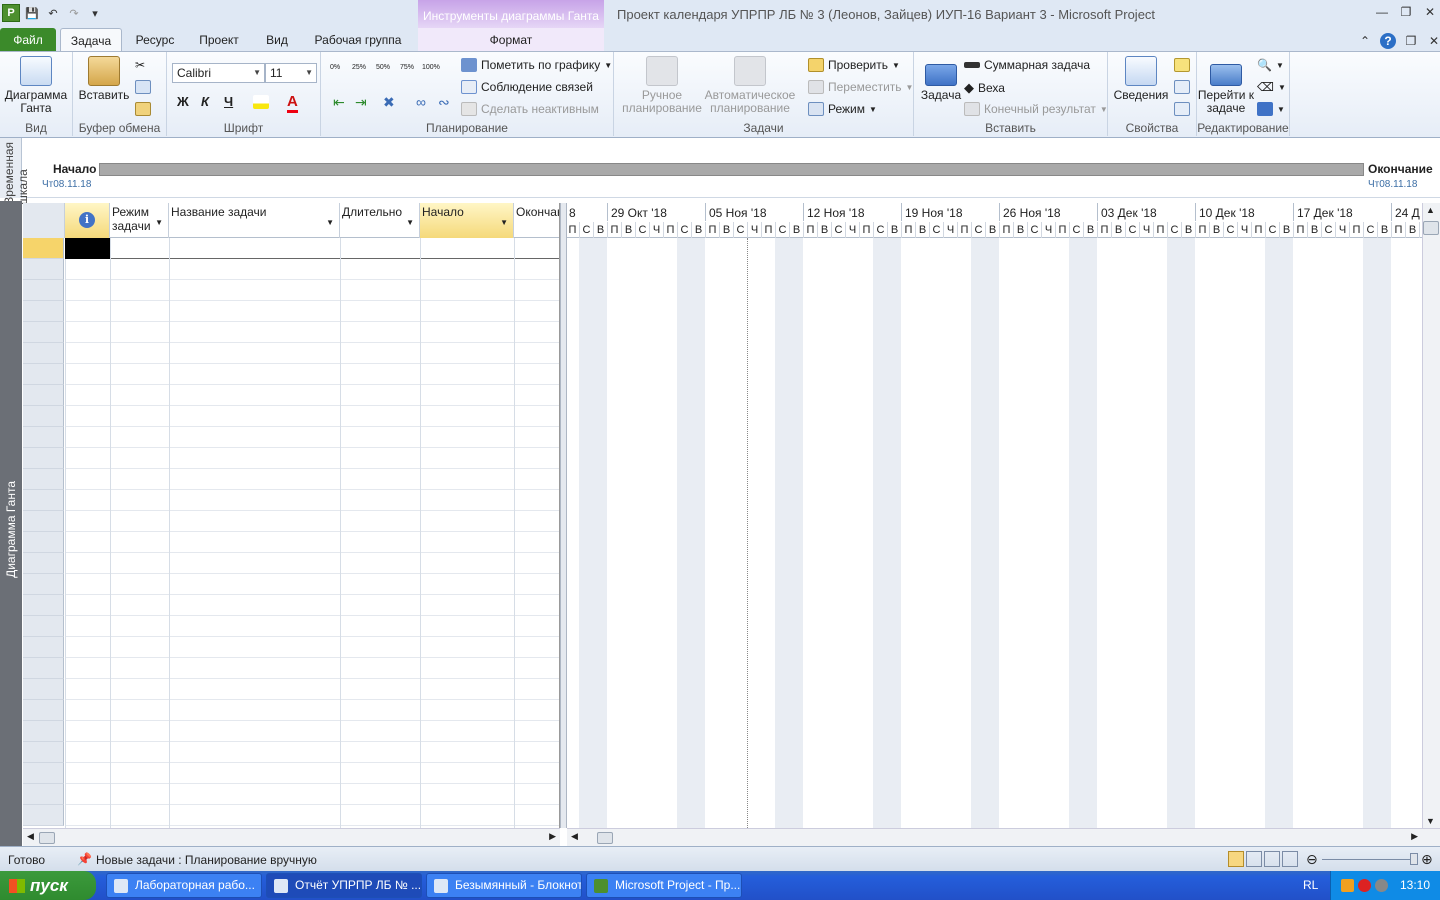  I want to click on inactivate-button: Сделать неактивным, so click(530, 109).